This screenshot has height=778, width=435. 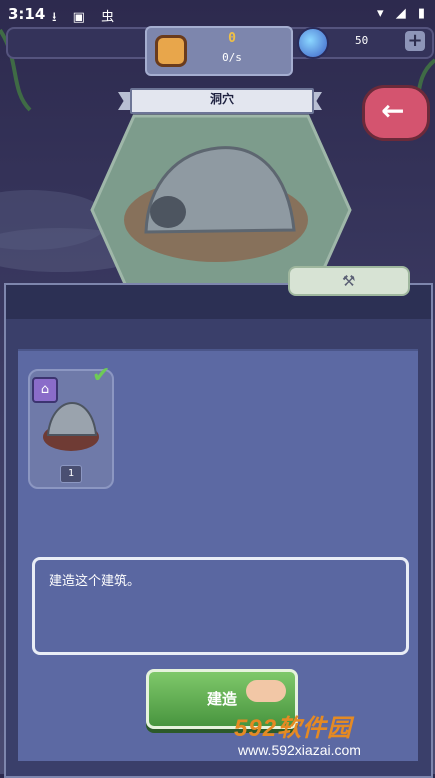 What do you see at coordinates (219, 51) in the screenshot?
I see `coin-panel: 0 0/s` at bounding box center [219, 51].